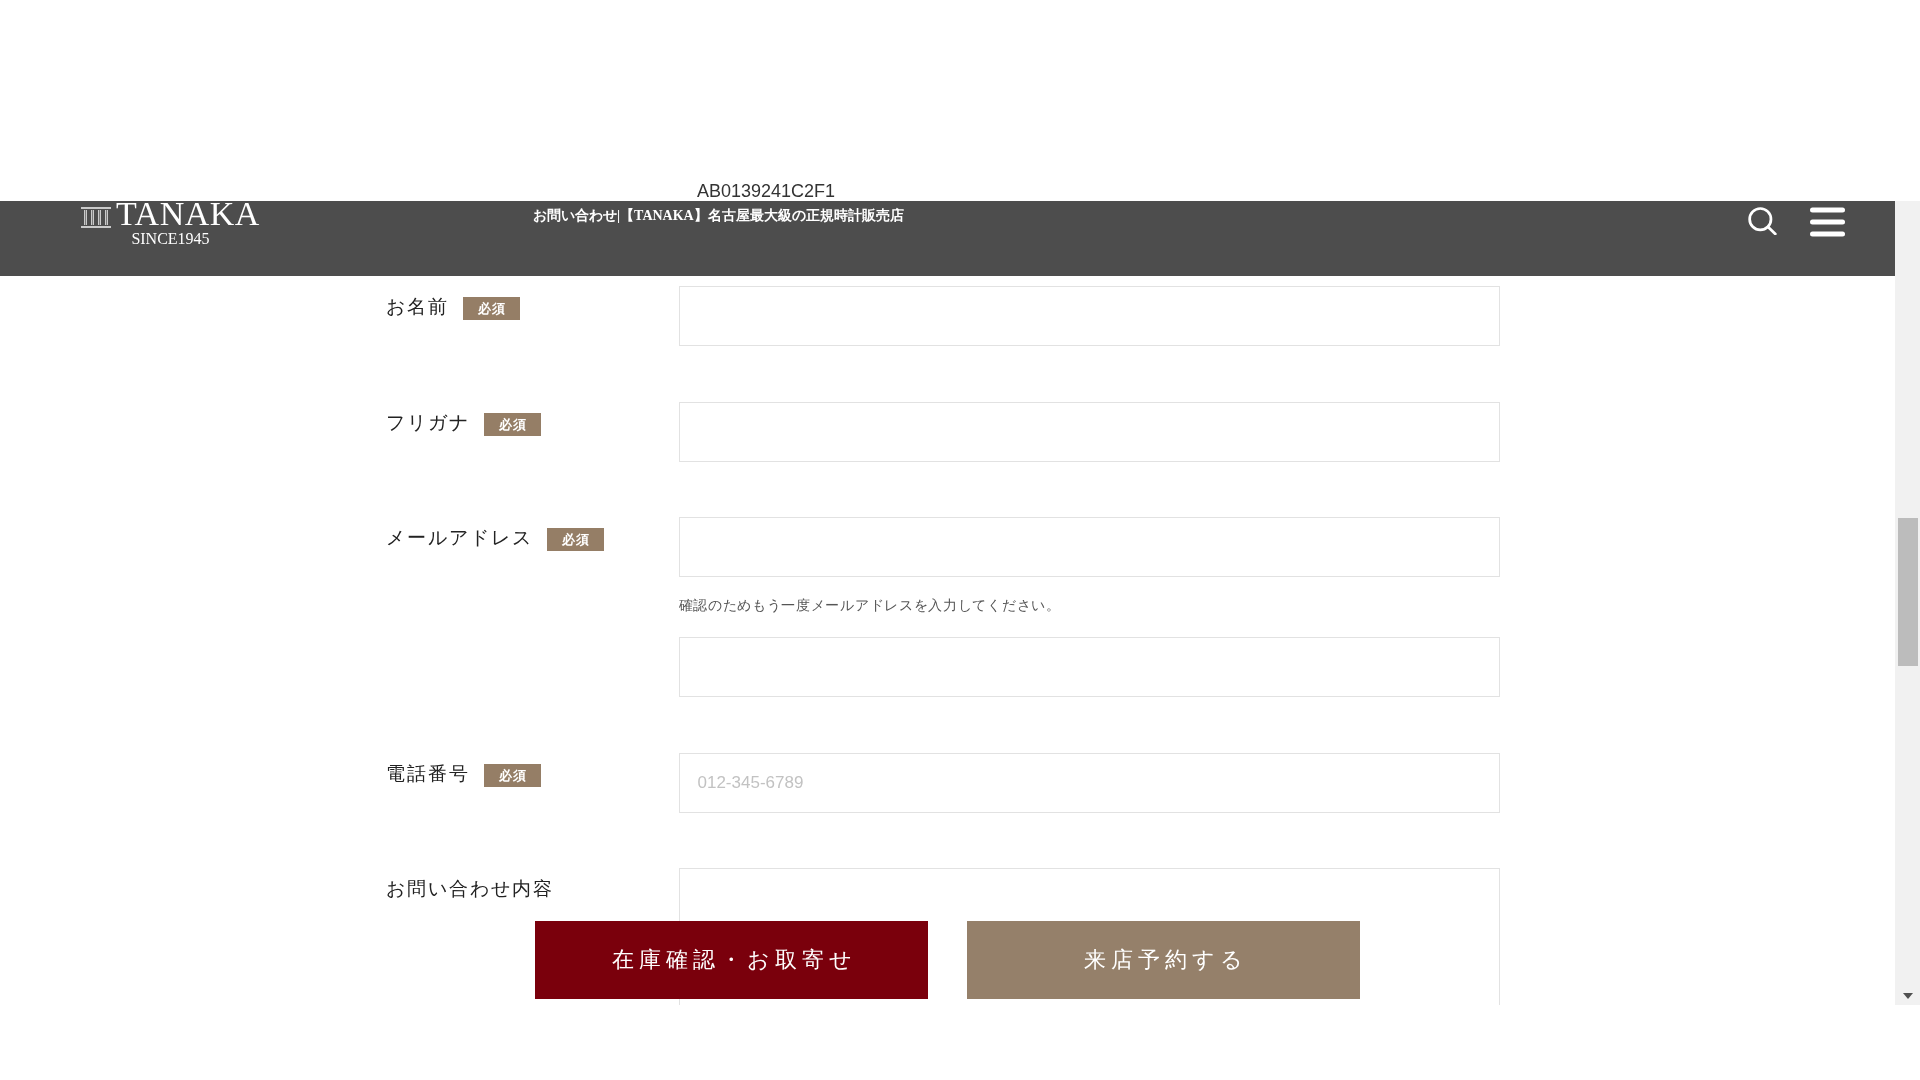 The image size is (1920, 1080). Describe the element at coordinates (1163, 960) in the screenshot. I see `action-button: 来店予約する` at that location.